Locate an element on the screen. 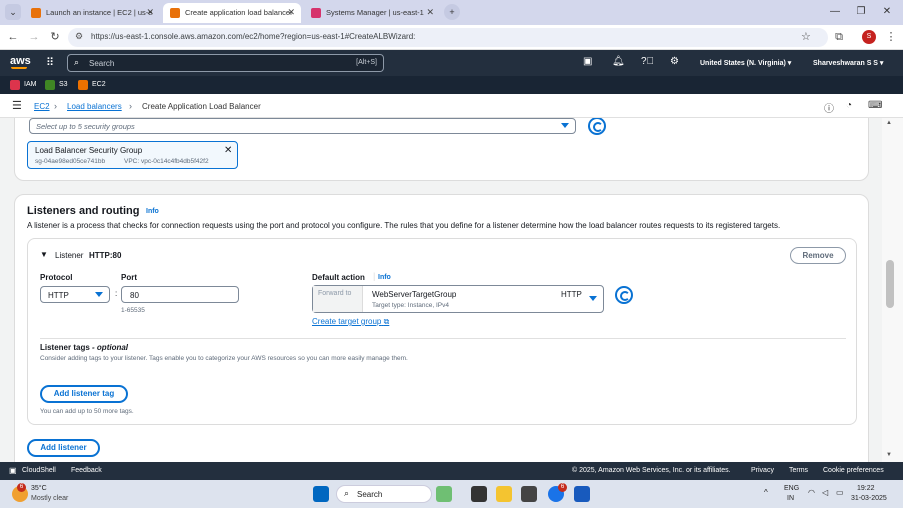 This screenshot has height=508, width=903. ec2-favicon-icon is located at coordinates (175, 13).